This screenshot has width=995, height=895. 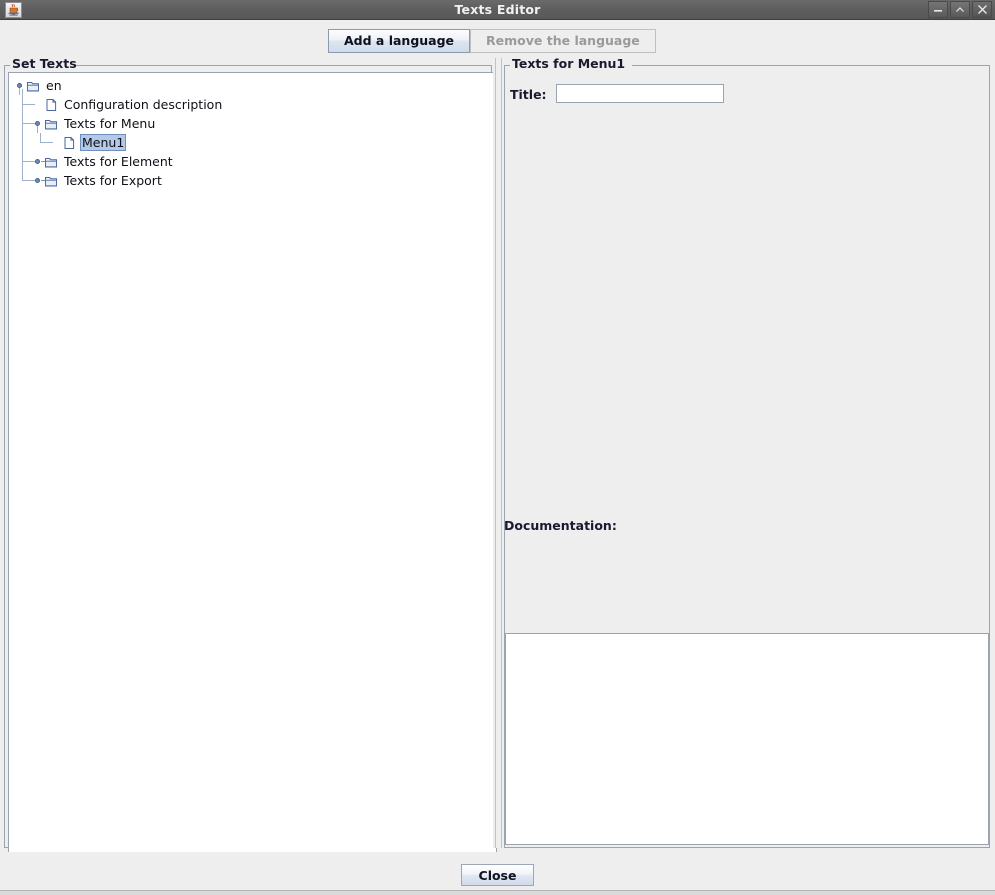 What do you see at coordinates (563, 41) in the screenshot?
I see `remove-language-button: Remove the language` at bounding box center [563, 41].